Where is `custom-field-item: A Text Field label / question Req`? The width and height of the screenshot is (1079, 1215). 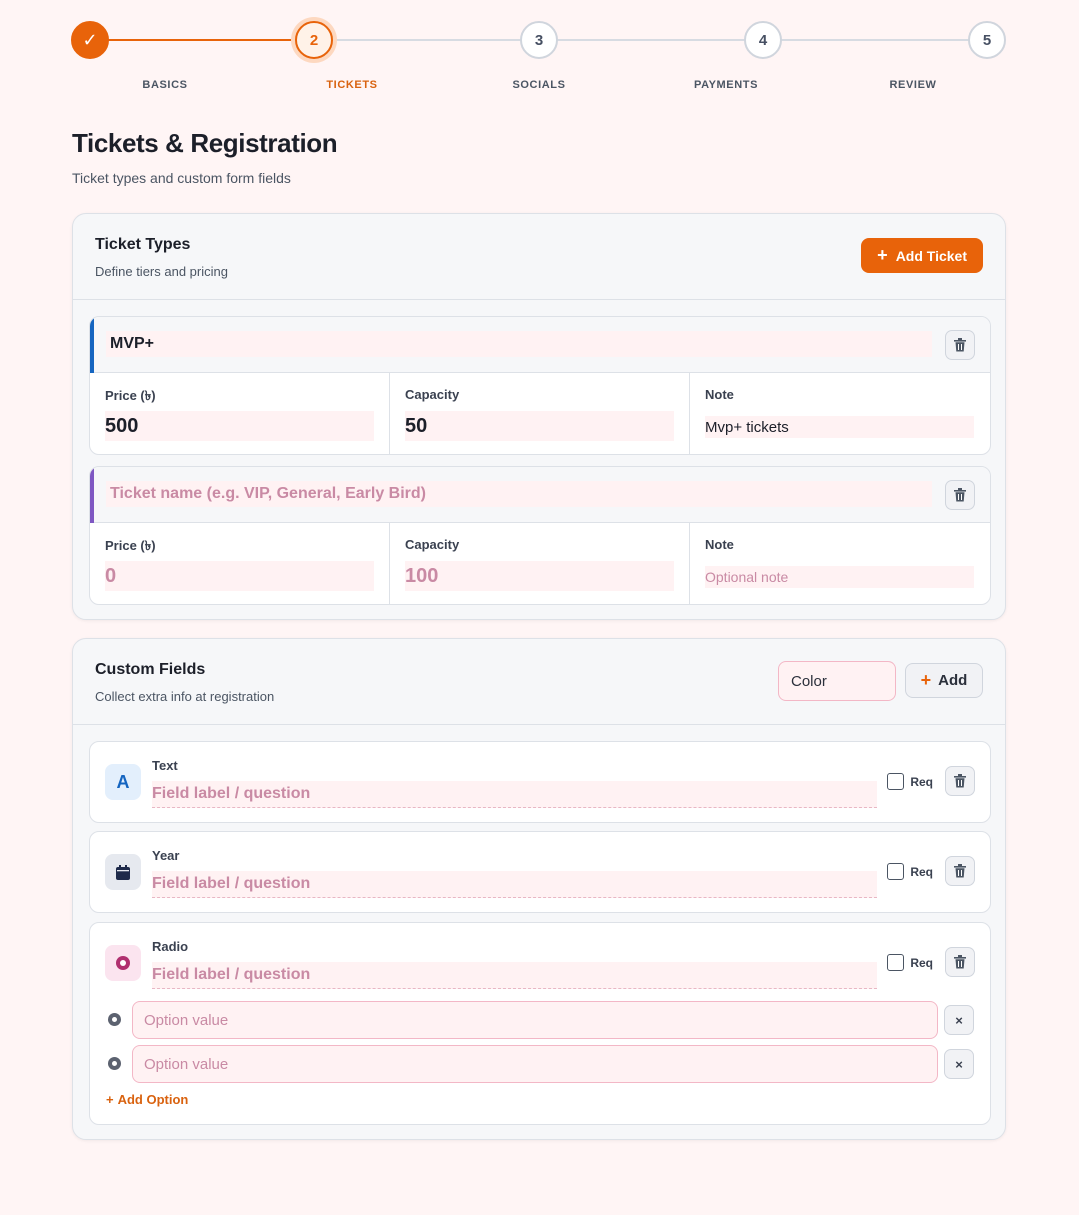
custom-field-item: A Text Field label / question Req is located at coordinates (540, 782).